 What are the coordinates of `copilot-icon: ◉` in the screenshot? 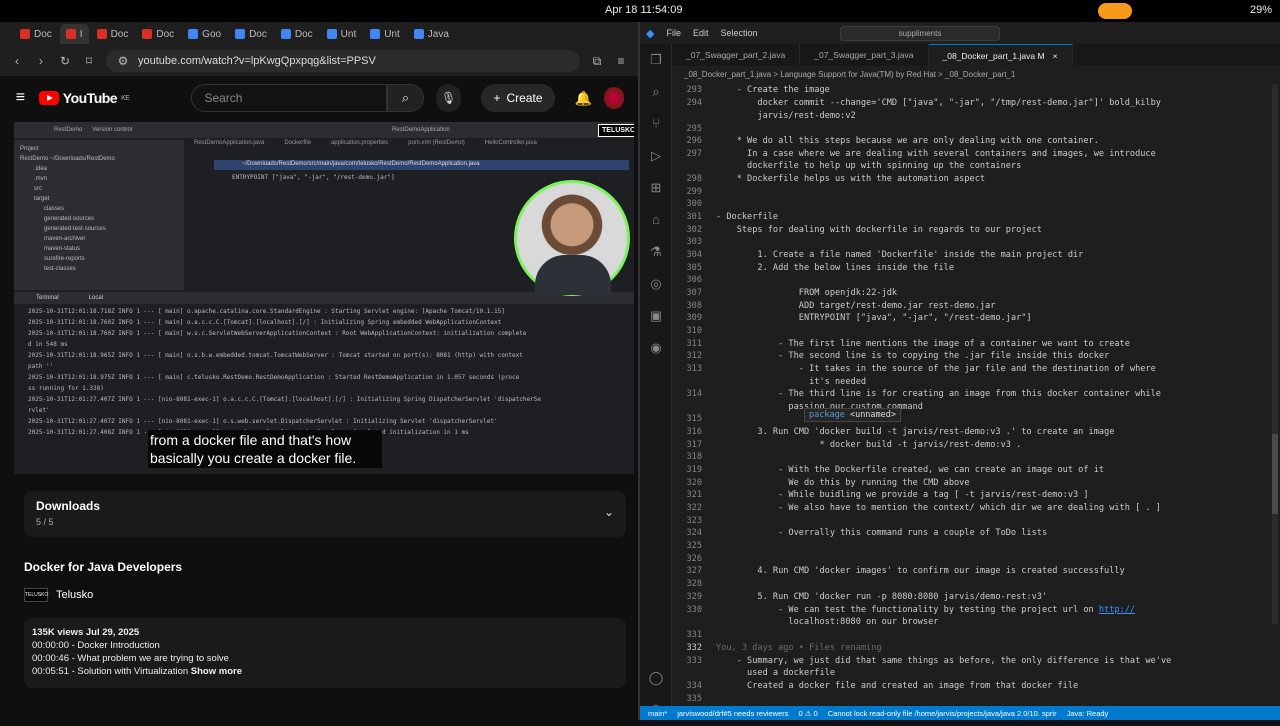 It's located at (656, 348).